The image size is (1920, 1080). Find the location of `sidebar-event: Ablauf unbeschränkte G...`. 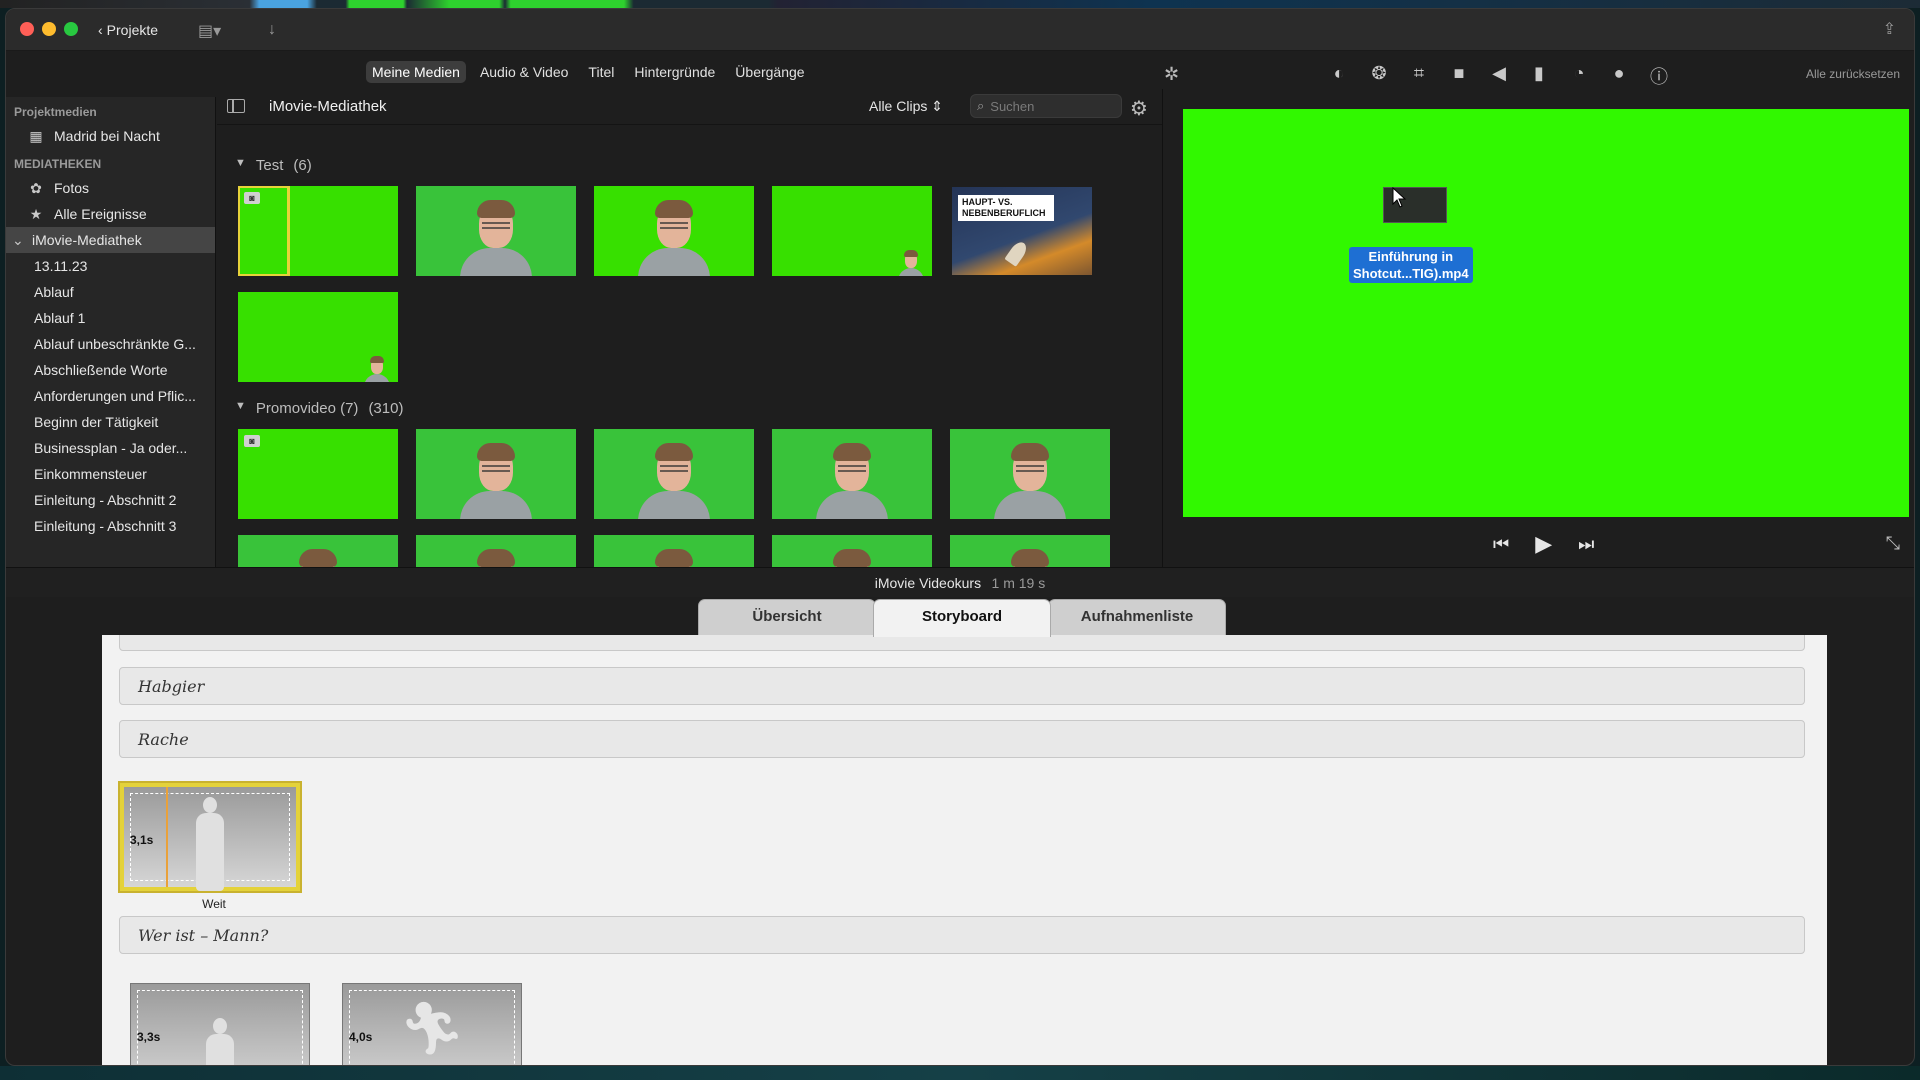

sidebar-event: Ablauf unbeschränkte G... is located at coordinates (110, 344).